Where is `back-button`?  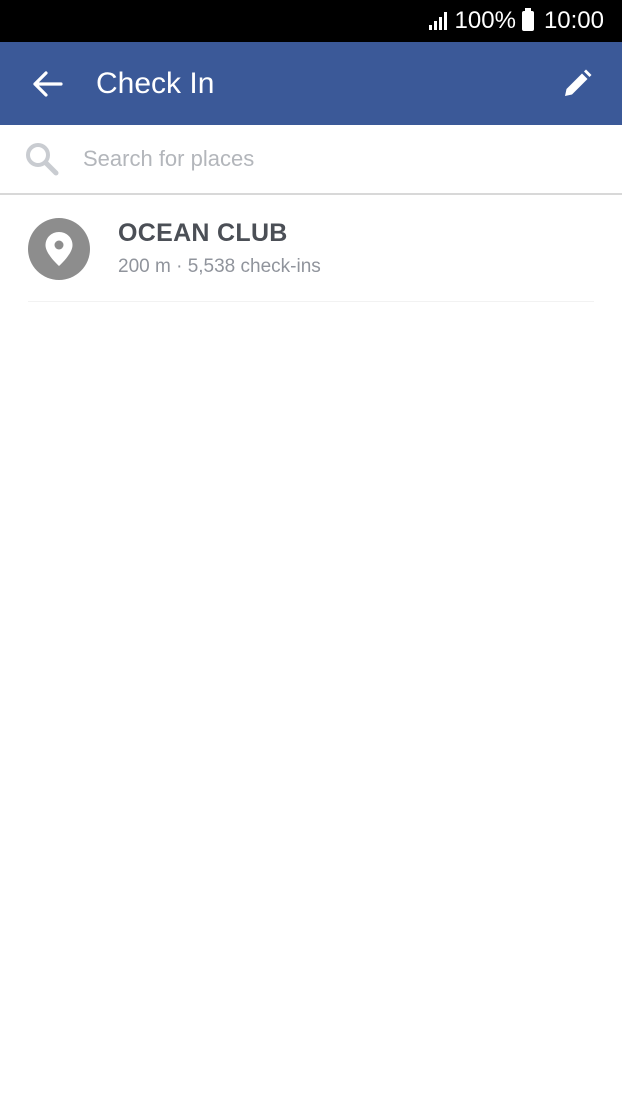 back-button is located at coordinates (48, 83).